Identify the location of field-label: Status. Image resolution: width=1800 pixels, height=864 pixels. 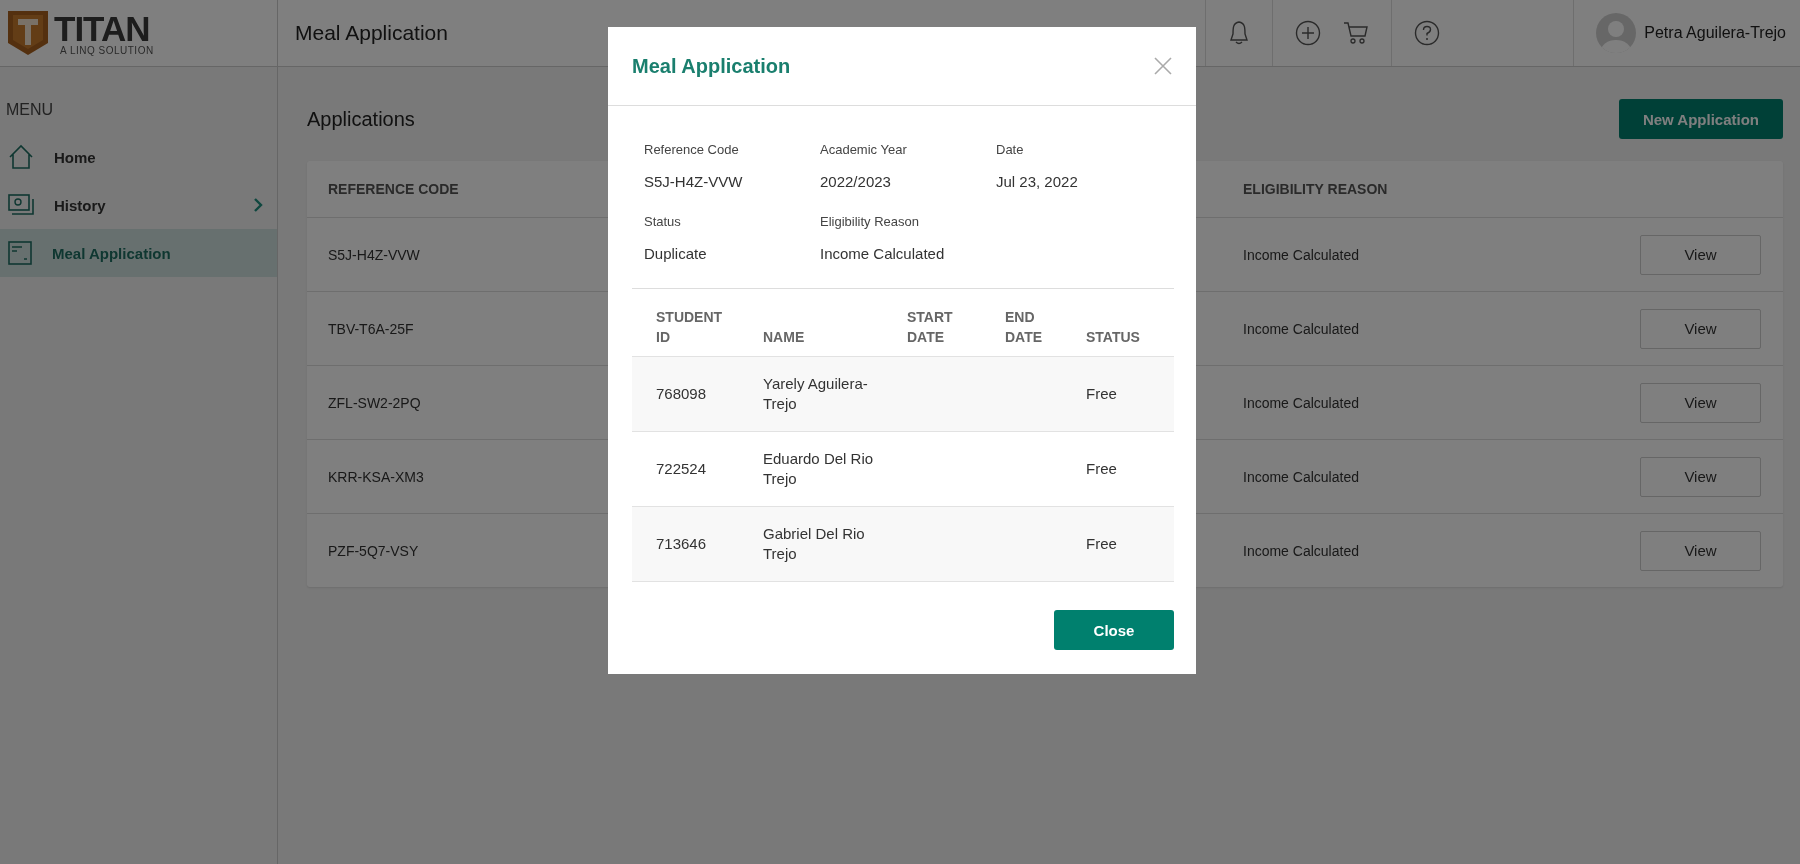
(662, 221).